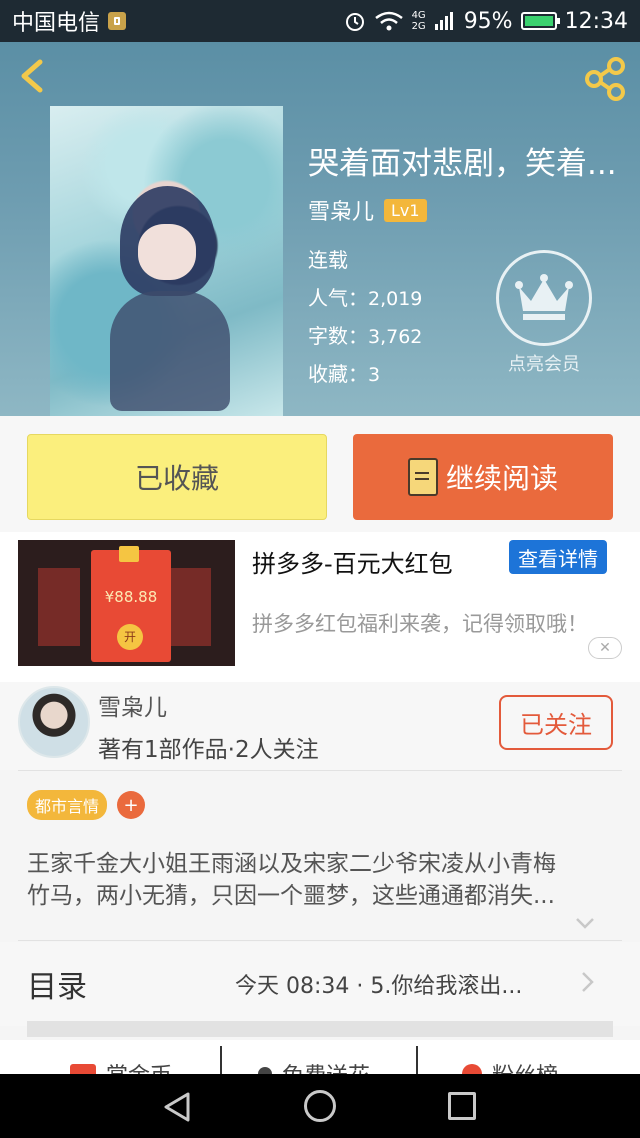 This screenshot has height=1138, width=640. I want to click on cover-art-body, so click(170, 351).